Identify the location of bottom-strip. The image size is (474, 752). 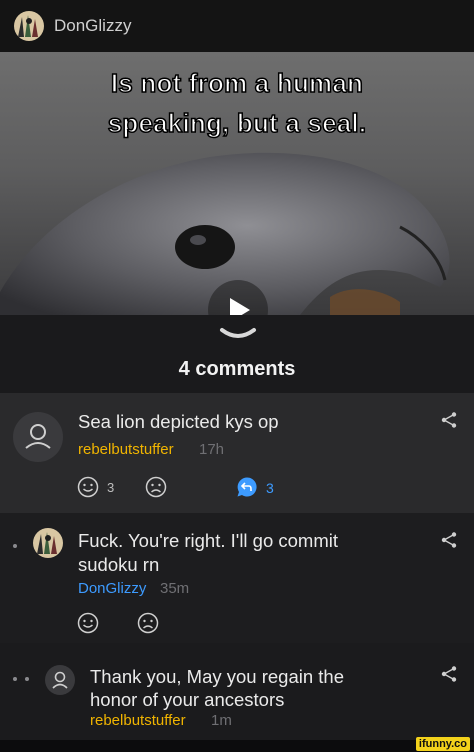
(237, 746).